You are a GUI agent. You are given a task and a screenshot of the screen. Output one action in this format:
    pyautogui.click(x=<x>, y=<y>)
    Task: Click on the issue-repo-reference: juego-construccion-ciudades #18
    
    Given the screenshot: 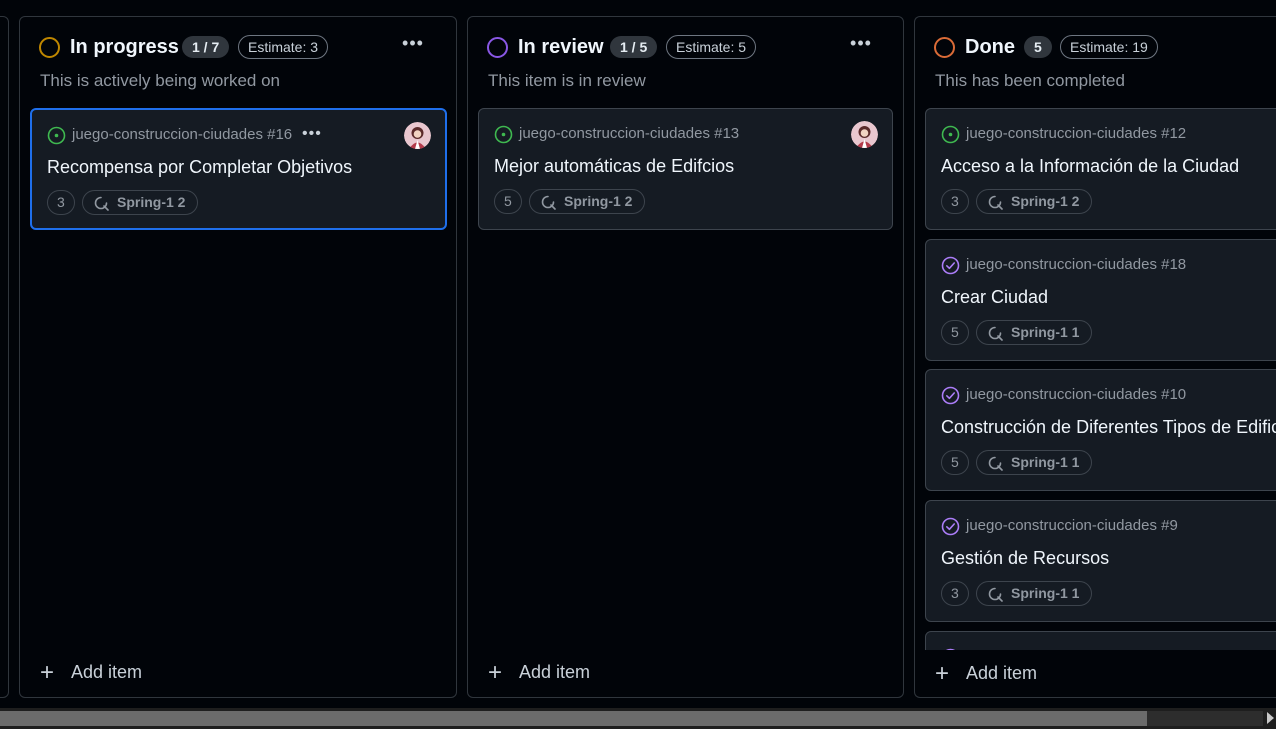 What is the action you would take?
    pyautogui.click(x=1076, y=264)
    